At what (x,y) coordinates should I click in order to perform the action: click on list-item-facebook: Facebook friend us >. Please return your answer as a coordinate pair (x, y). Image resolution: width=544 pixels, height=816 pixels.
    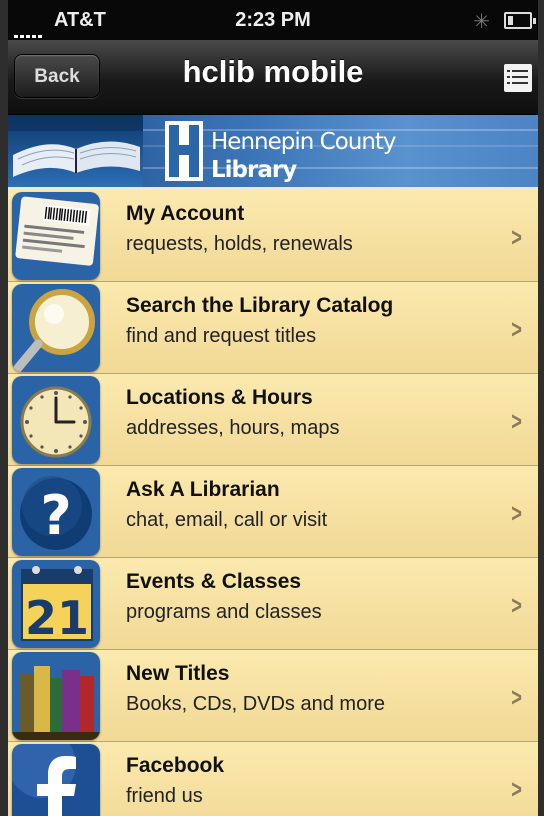
    Looking at the image, I should click on (273, 779).